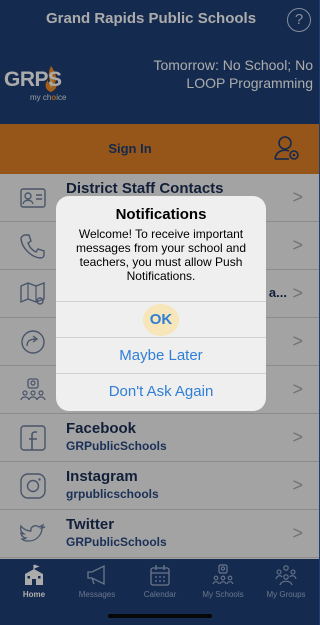 This screenshot has width=320, height=625. I want to click on dont-ask-again-button: Don't Ask Again, so click(161, 391).